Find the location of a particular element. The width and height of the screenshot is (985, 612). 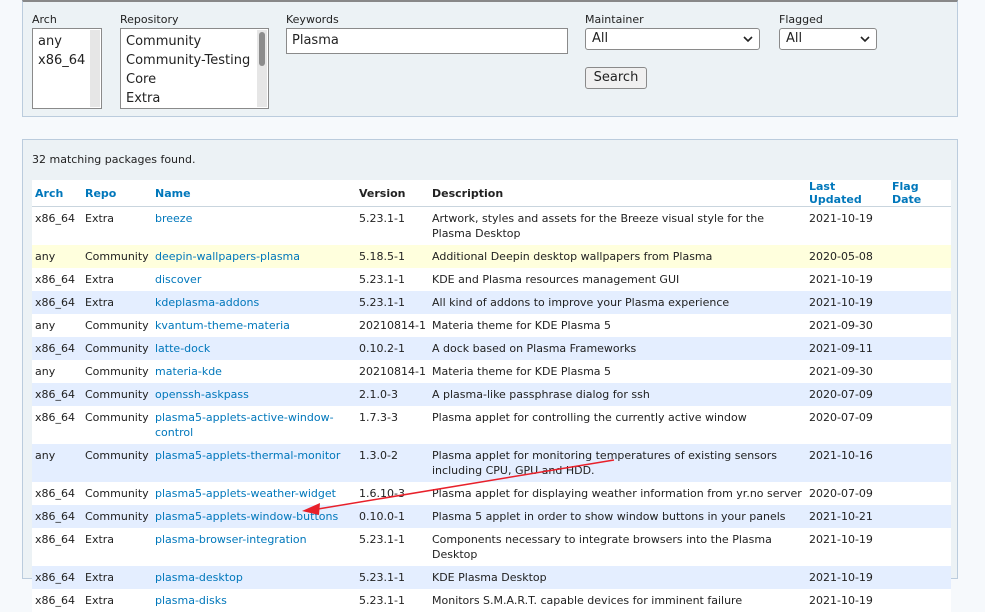

repository-option-extra: Extra is located at coordinates (194, 98).